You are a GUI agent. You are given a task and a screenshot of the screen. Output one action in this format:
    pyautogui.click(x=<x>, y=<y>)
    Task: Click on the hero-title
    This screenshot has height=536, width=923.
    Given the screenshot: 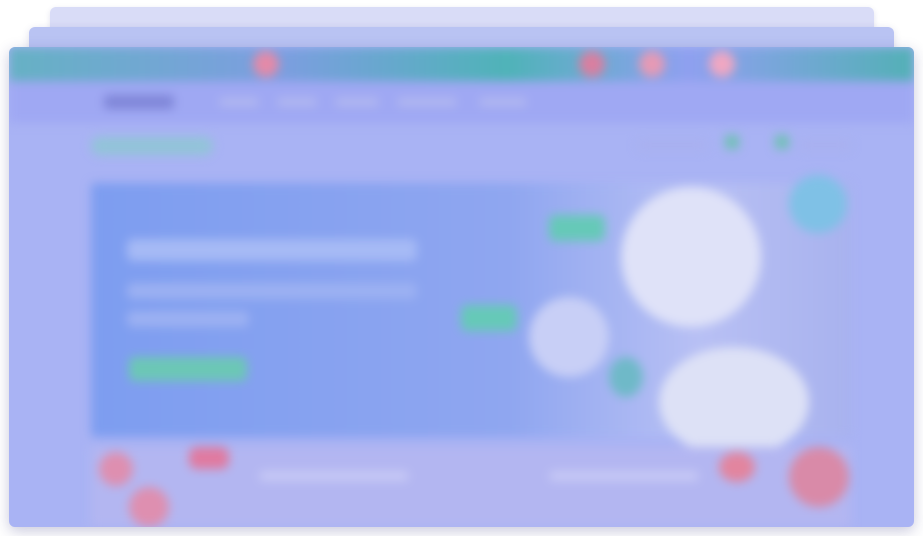 What is the action you would take?
    pyautogui.click(x=272, y=250)
    